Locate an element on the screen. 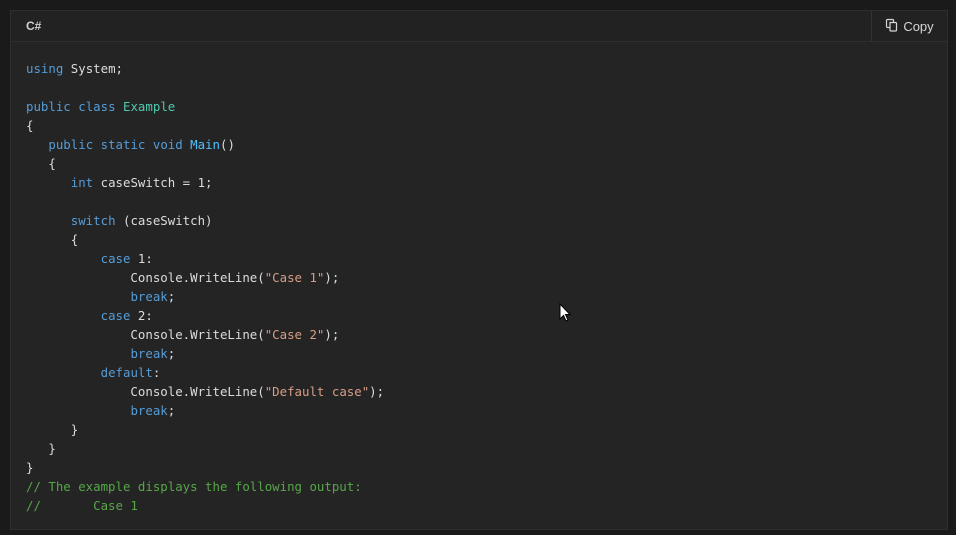  code-line: public static void Main() is located at coordinates (205, 144).